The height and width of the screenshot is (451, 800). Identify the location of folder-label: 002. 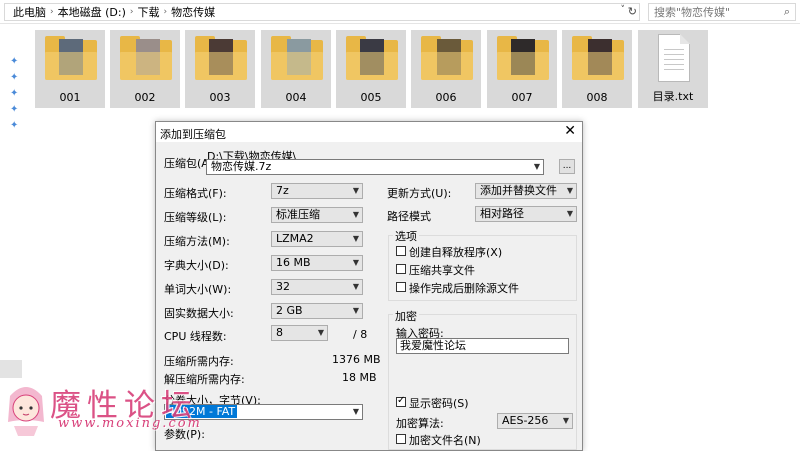
(145, 97).